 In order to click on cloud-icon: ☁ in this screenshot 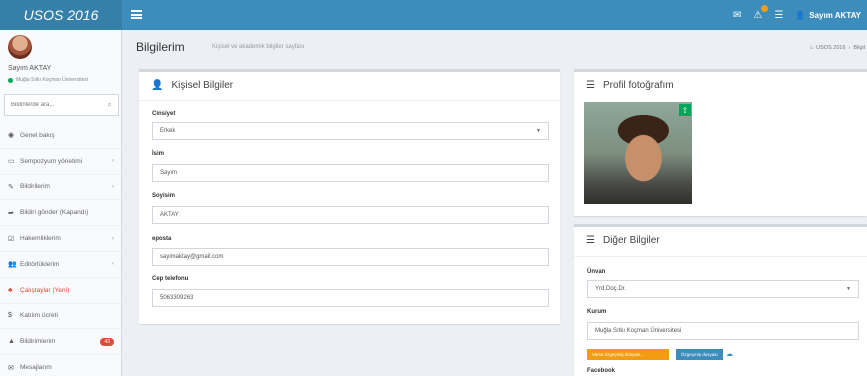, I will do `click(729, 354)`.